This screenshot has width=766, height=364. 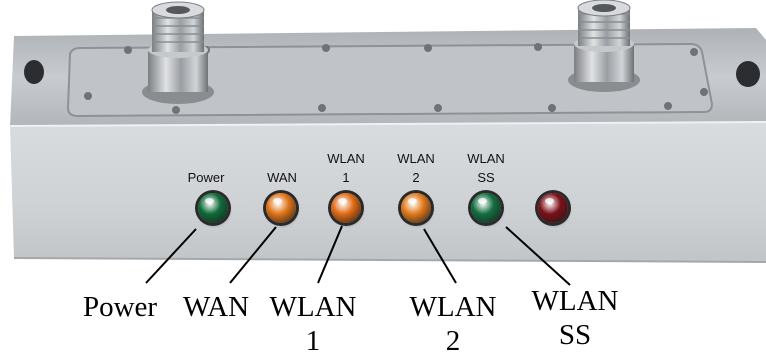 What do you see at coordinates (575, 301) in the screenshot?
I see `callout-wlanss-top: WLAN` at bounding box center [575, 301].